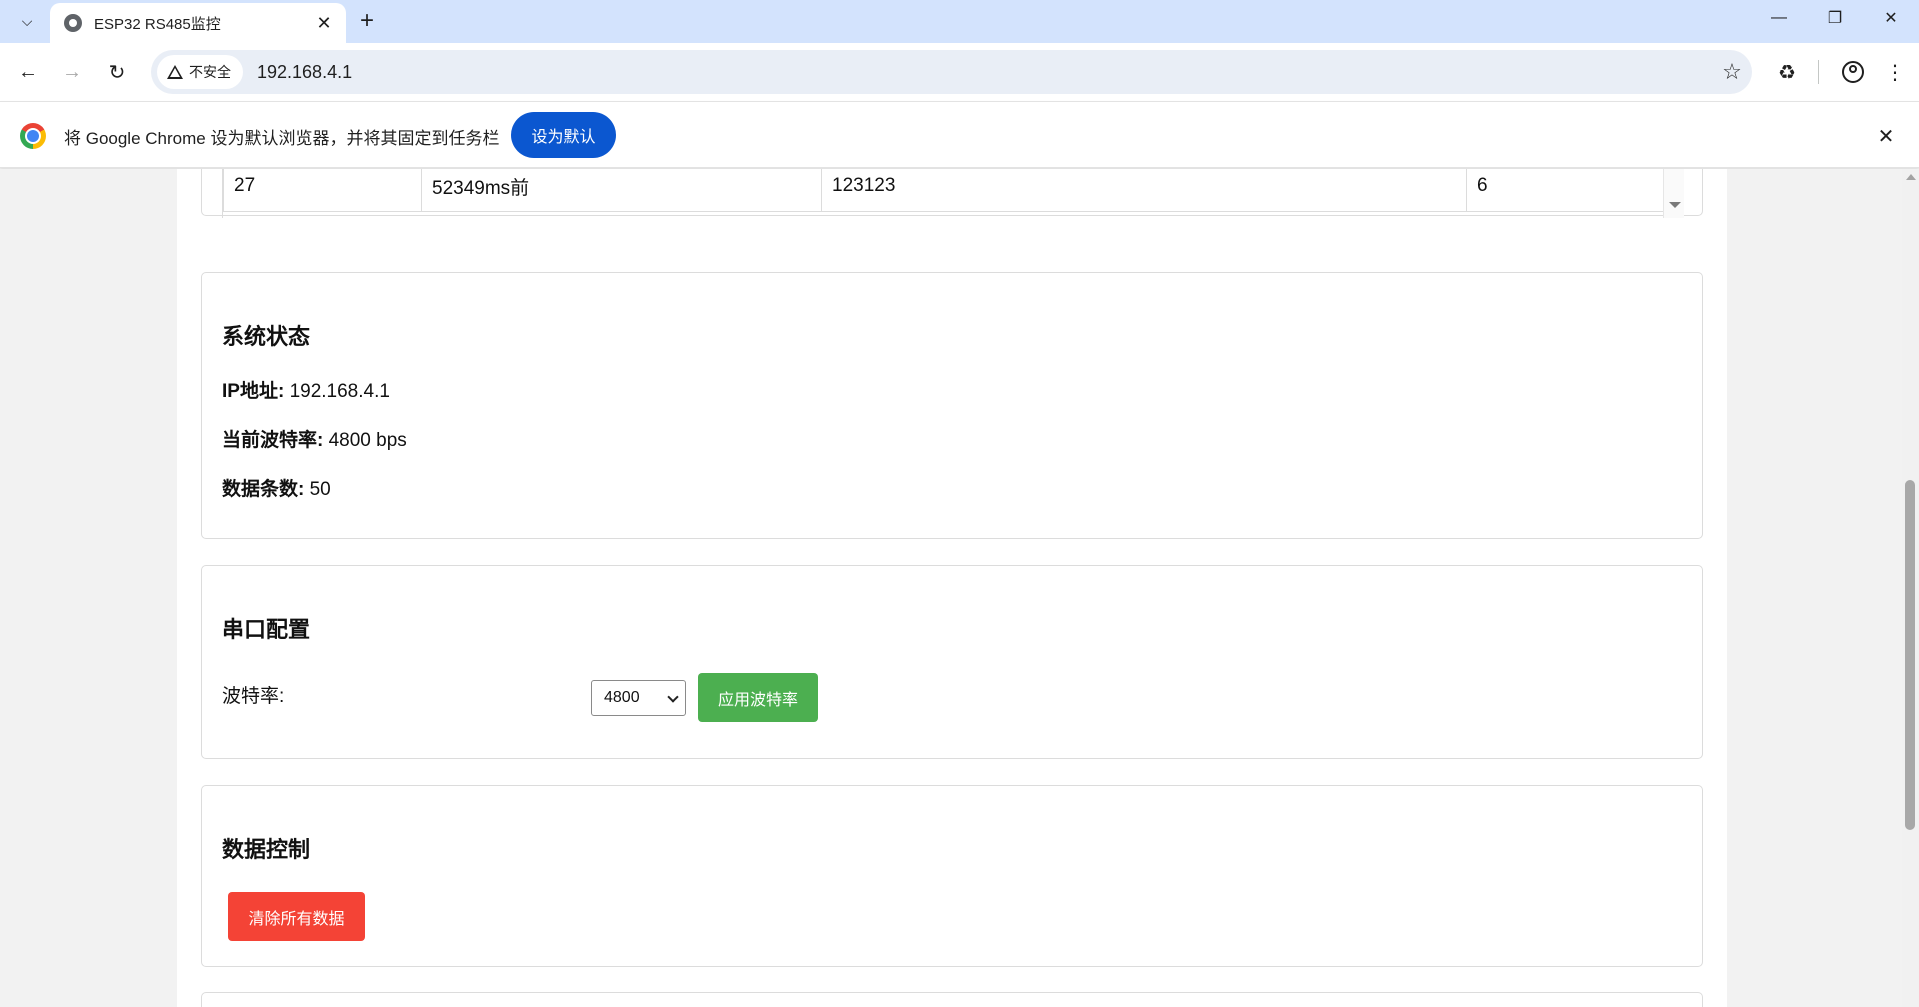 The height and width of the screenshot is (1007, 1919). What do you see at coordinates (367, 440) in the screenshot?
I see `current-baud-value: 4800 bps` at bounding box center [367, 440].